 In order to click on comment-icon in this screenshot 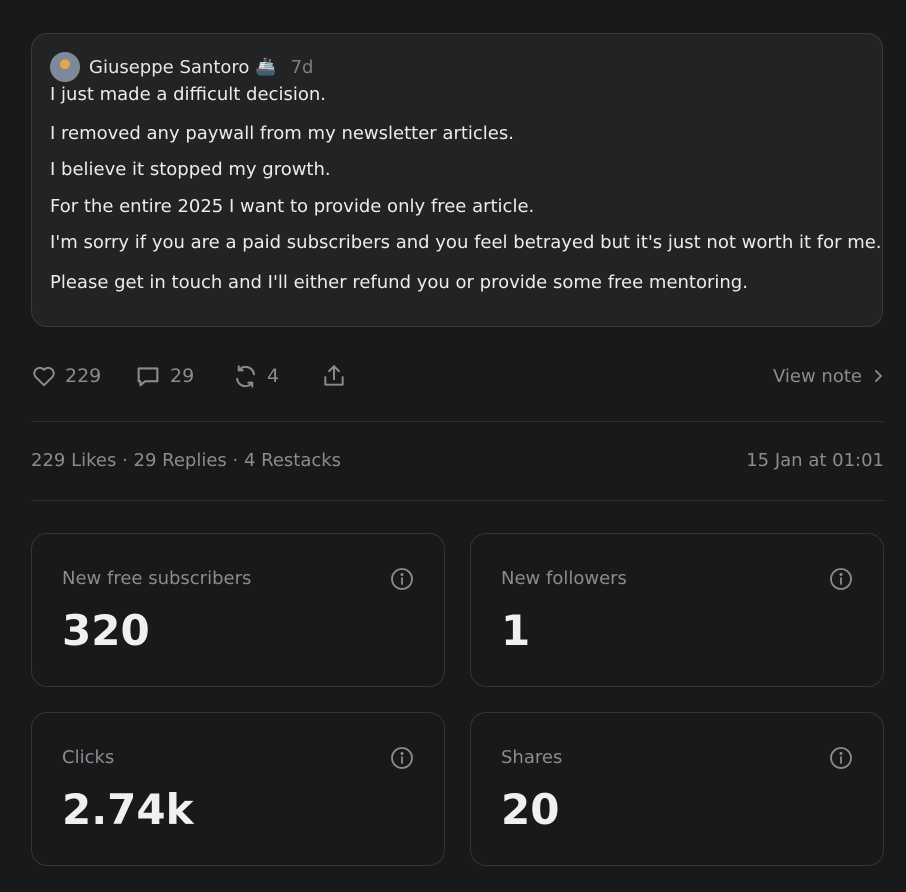, I will do `click(148, 377)`.